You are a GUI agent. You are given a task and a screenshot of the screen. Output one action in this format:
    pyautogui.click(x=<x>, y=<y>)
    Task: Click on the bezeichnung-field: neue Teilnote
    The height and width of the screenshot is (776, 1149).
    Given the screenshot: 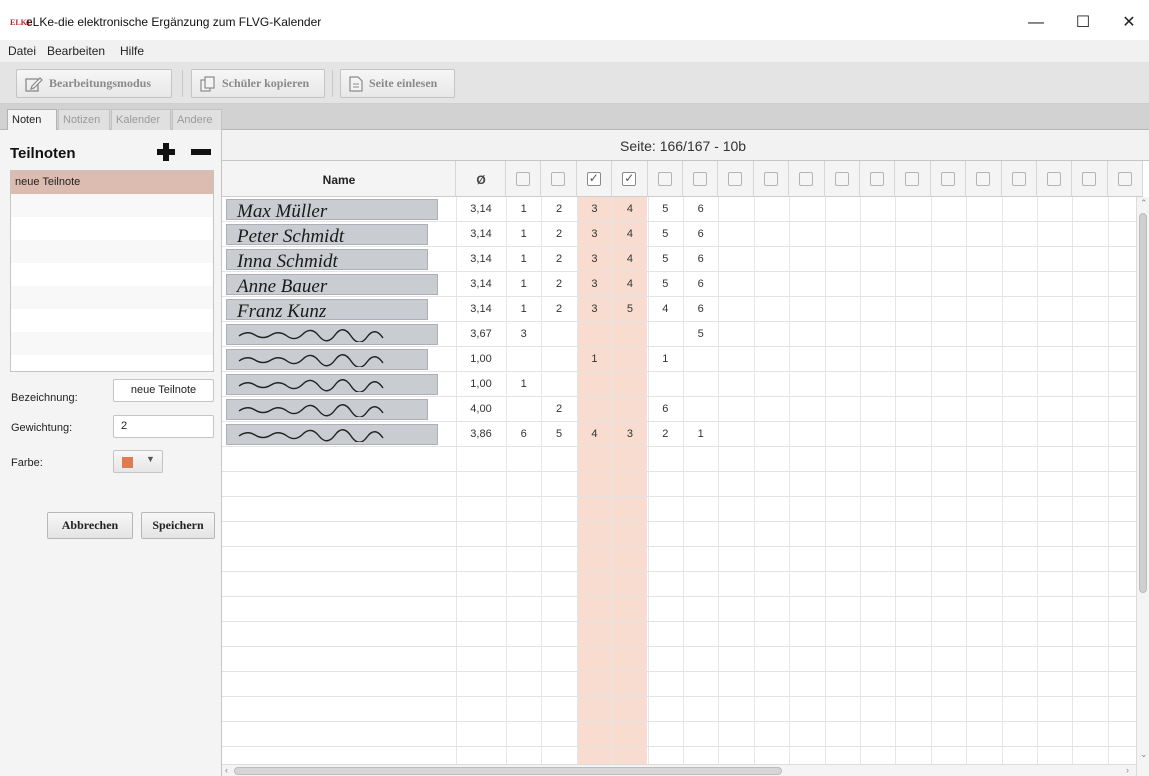 What is the action you would take?
    pyautogui.click(x=163, y=390)
    